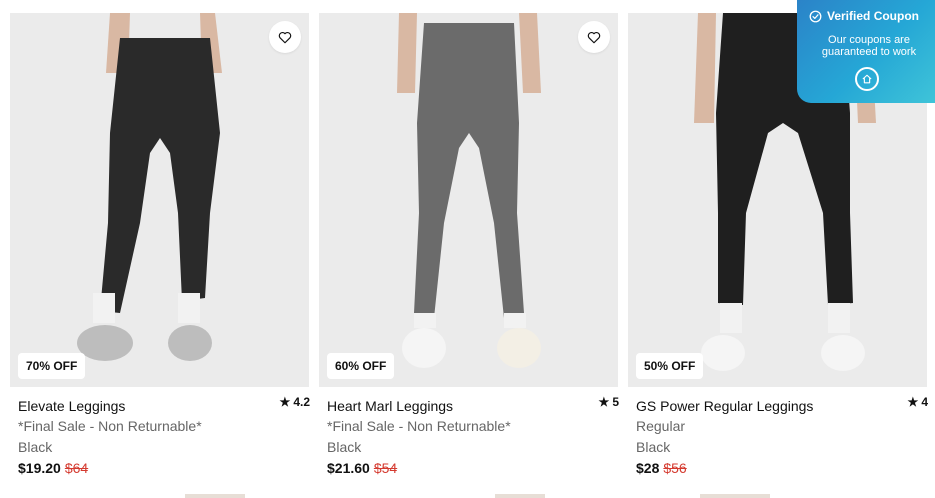 This screenshot has width=935, height=498. What do you see at coordinates (873, 16) in the screenshot?
I see `coupon-title: Verified Coupon` at bounding box center [873, 16].